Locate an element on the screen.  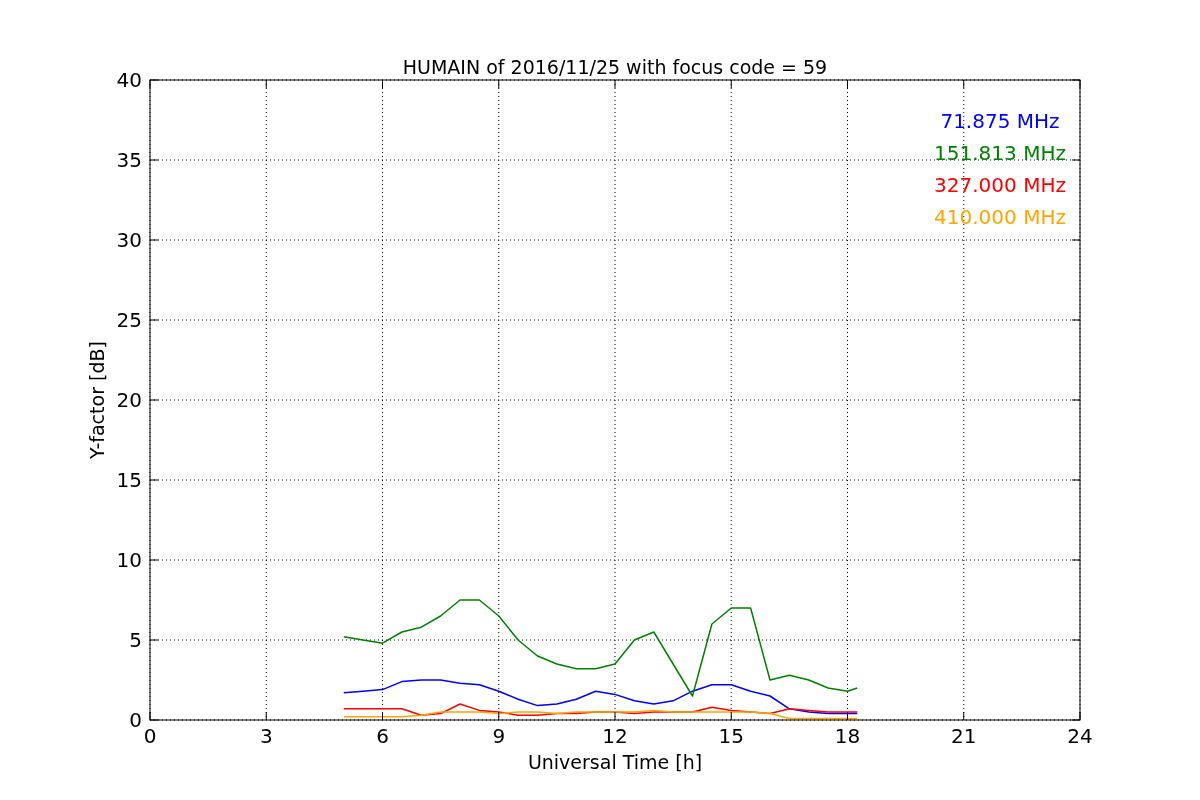
y-tick-label: 30 is located at coordinates (129, 240).